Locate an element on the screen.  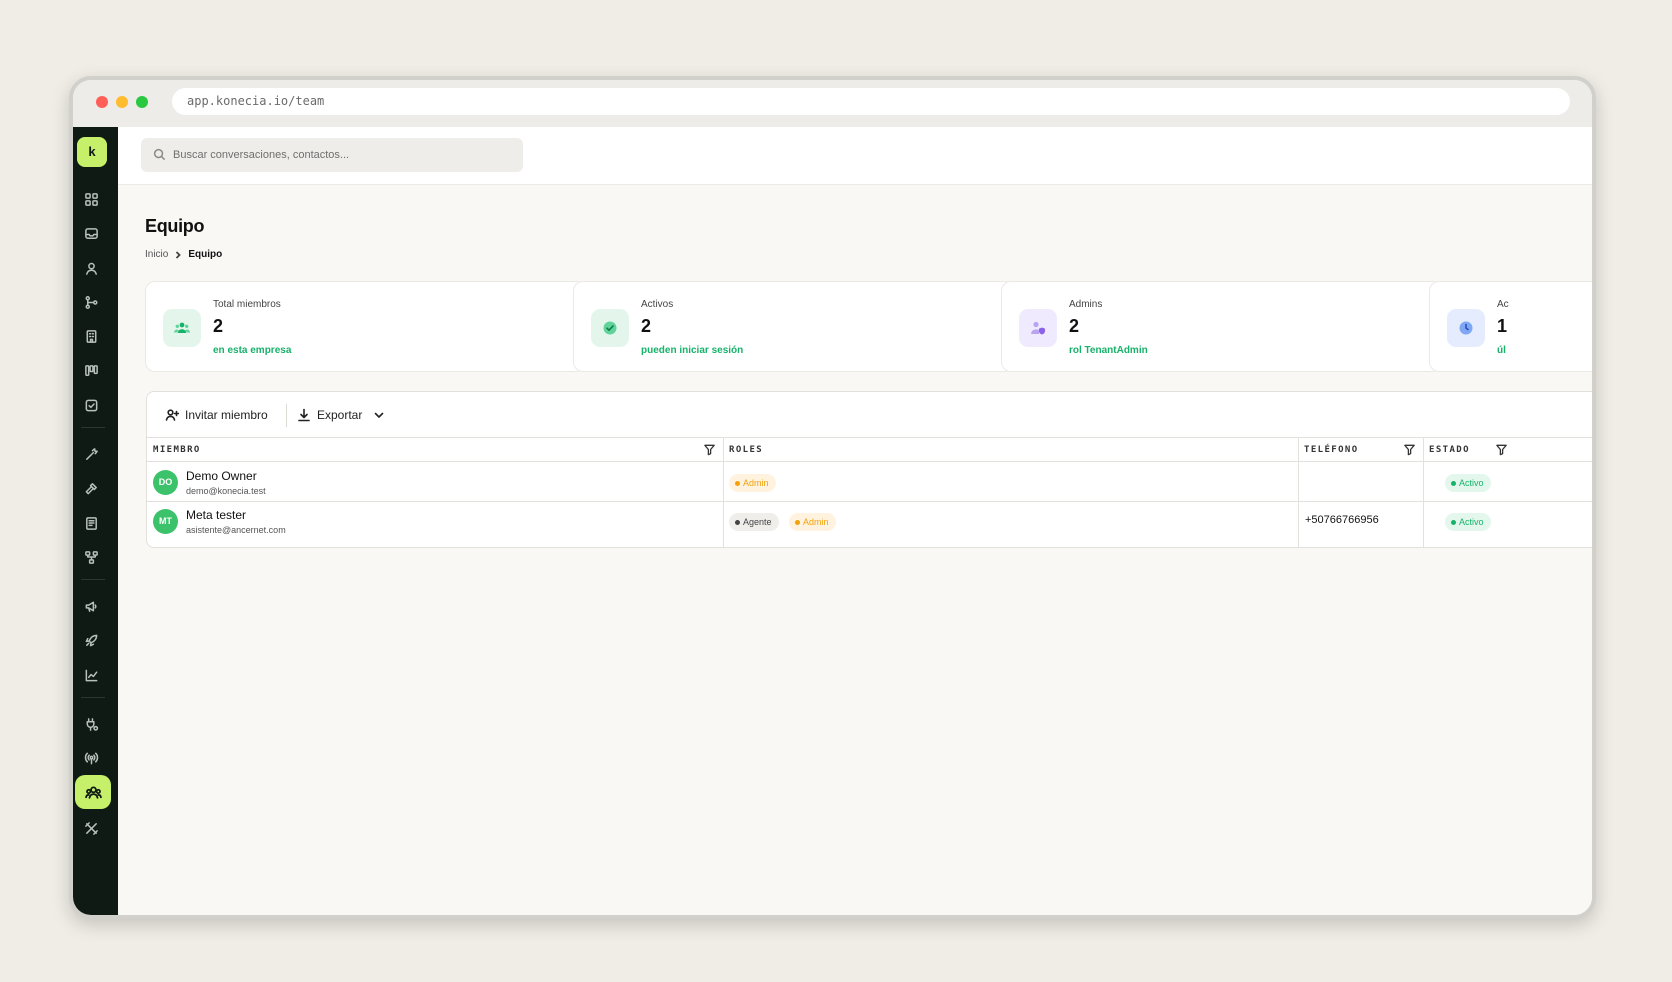
column-label: TELÉFONO is located at coordinates (1331, 450).